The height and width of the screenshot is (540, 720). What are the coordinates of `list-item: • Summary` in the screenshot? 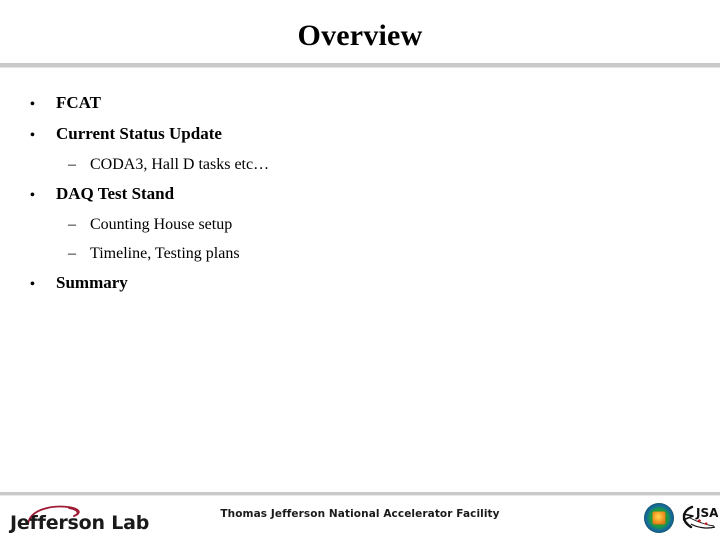 It's located at (300, 283).